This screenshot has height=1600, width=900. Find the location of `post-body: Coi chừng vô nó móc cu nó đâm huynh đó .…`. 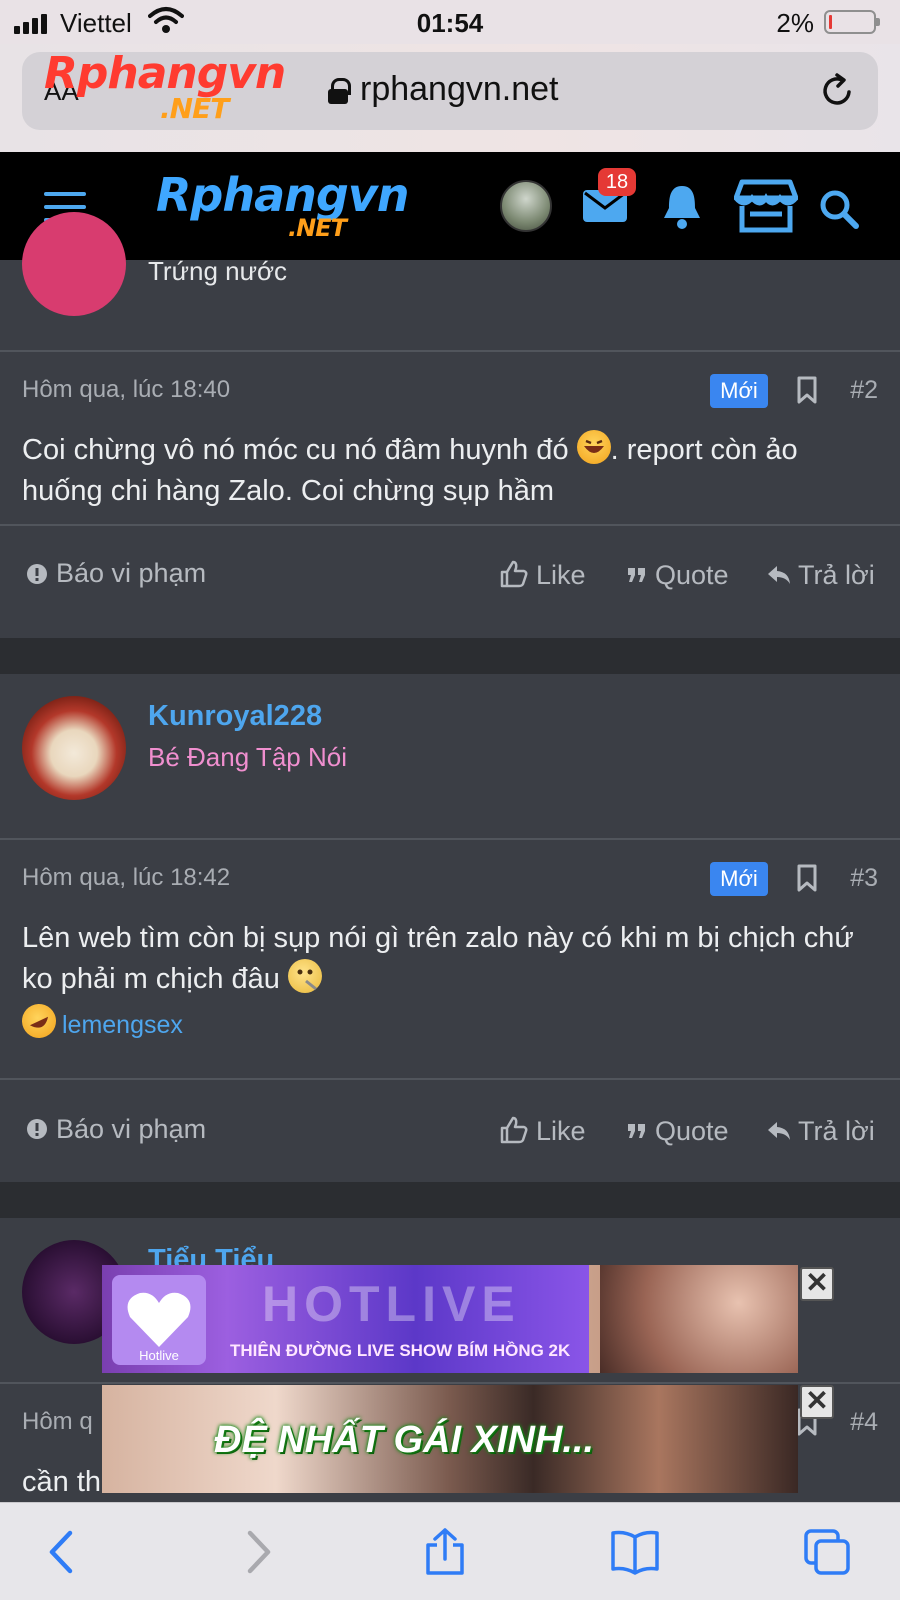

post-body: Coi chừng vô nó móc cu nó đâm huynh đó .… is located at coordinates (447, 471).